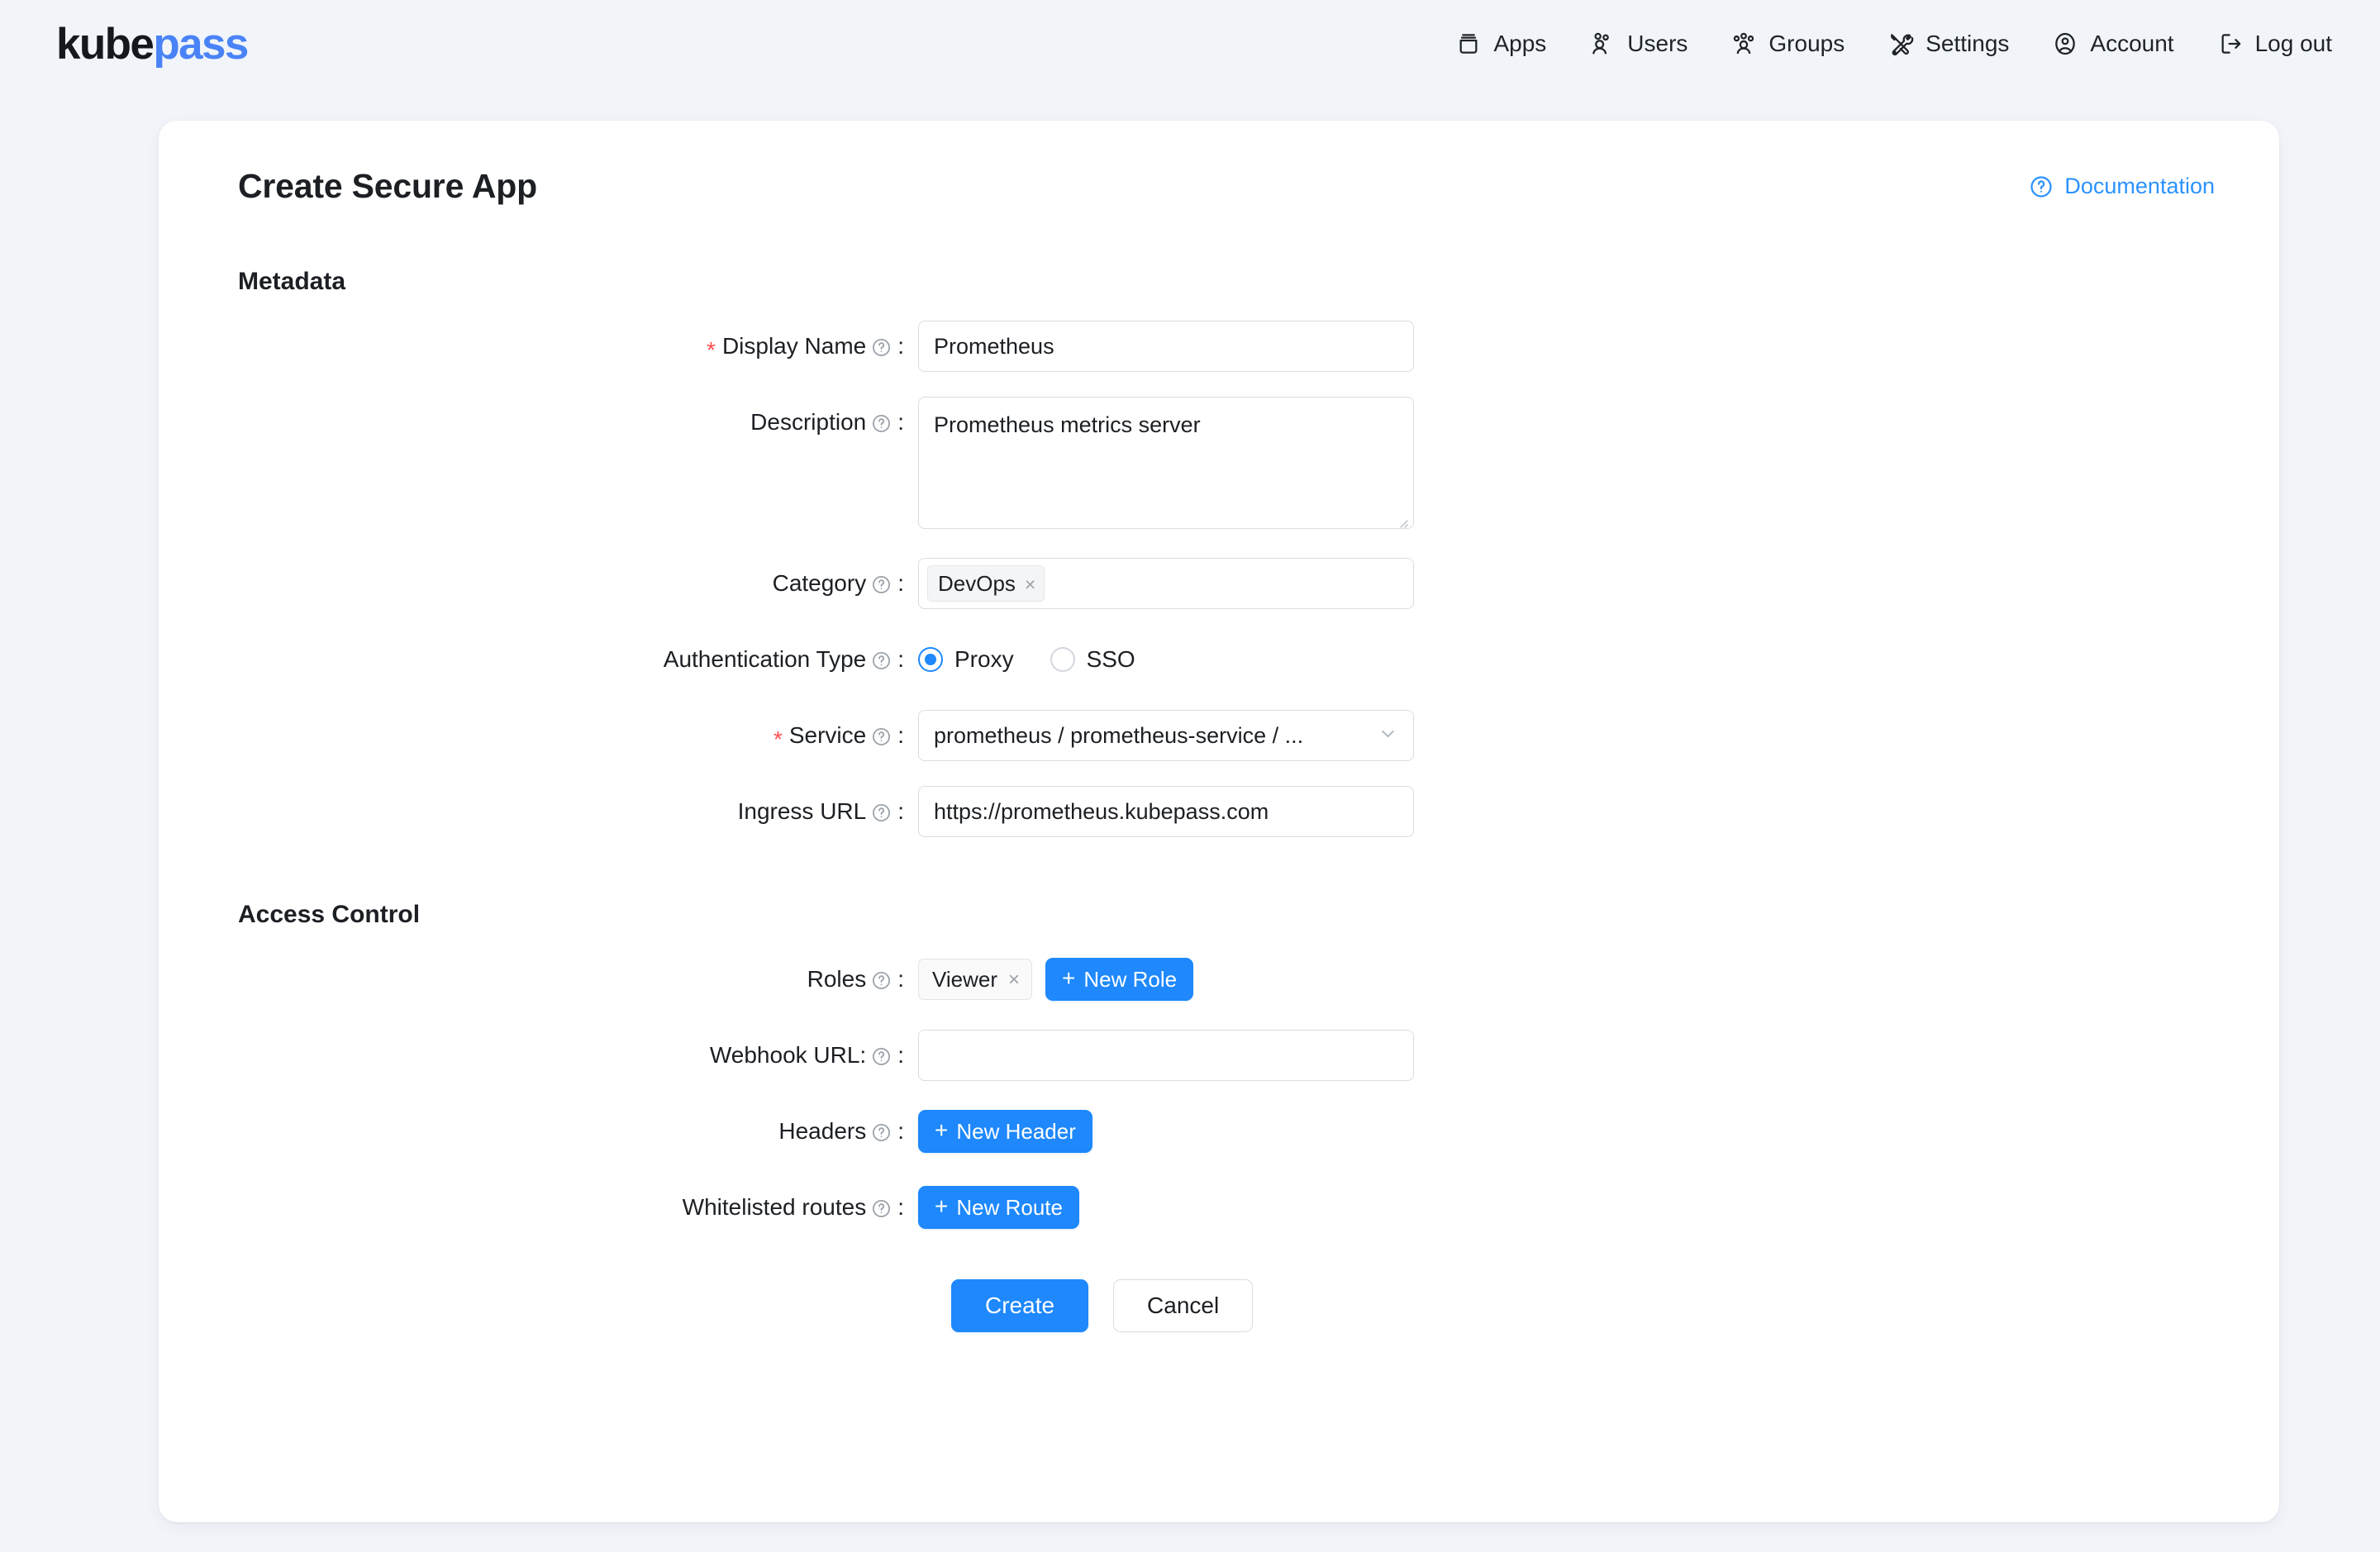 This screenshot has height=1552, width=2380. What do you see at coordinates (1900, 44) in the screenshot?
I see `settings-icon` at bounding box center [1900, 44].